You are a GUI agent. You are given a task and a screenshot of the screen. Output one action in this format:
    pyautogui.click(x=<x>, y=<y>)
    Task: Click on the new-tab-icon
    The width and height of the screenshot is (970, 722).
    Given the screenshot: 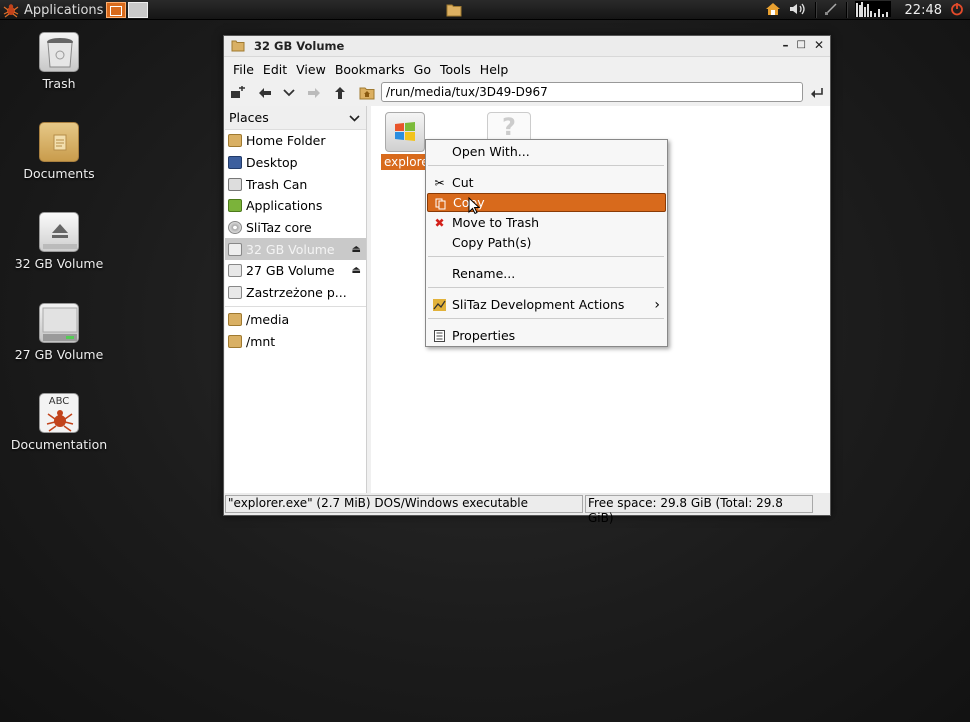 What is the action you would take?
    pyautogui.click(x=238, y=93)
    